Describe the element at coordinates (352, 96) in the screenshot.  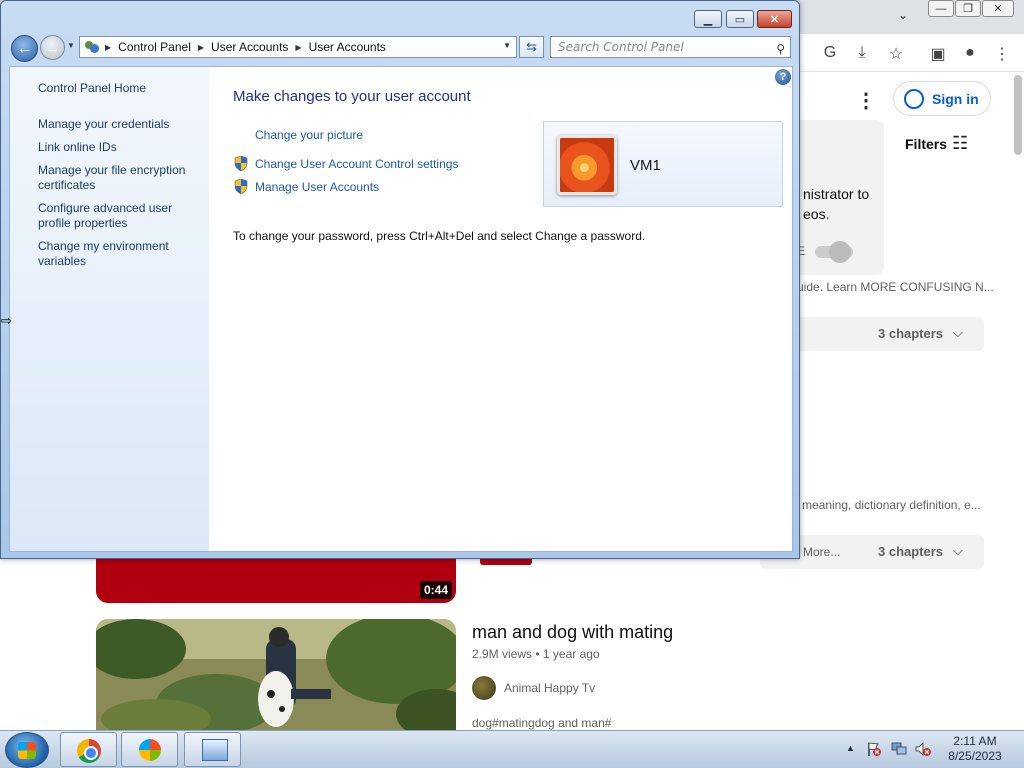
I see `page-title: Make changes to your user account` at that location.